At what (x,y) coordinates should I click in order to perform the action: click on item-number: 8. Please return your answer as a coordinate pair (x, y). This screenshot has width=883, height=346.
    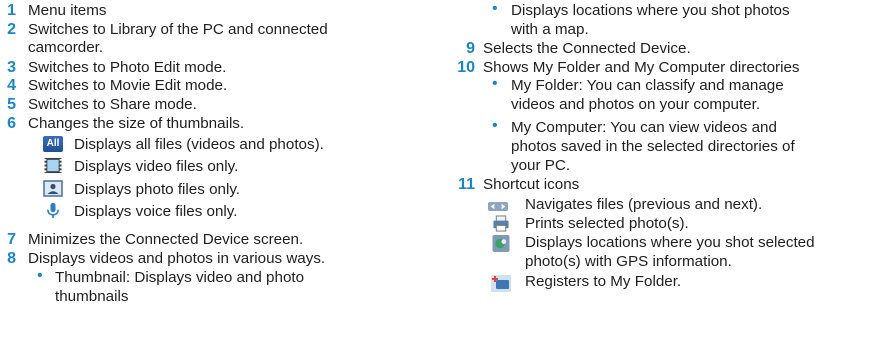
    Looking at the image, I should click on (11, 258).